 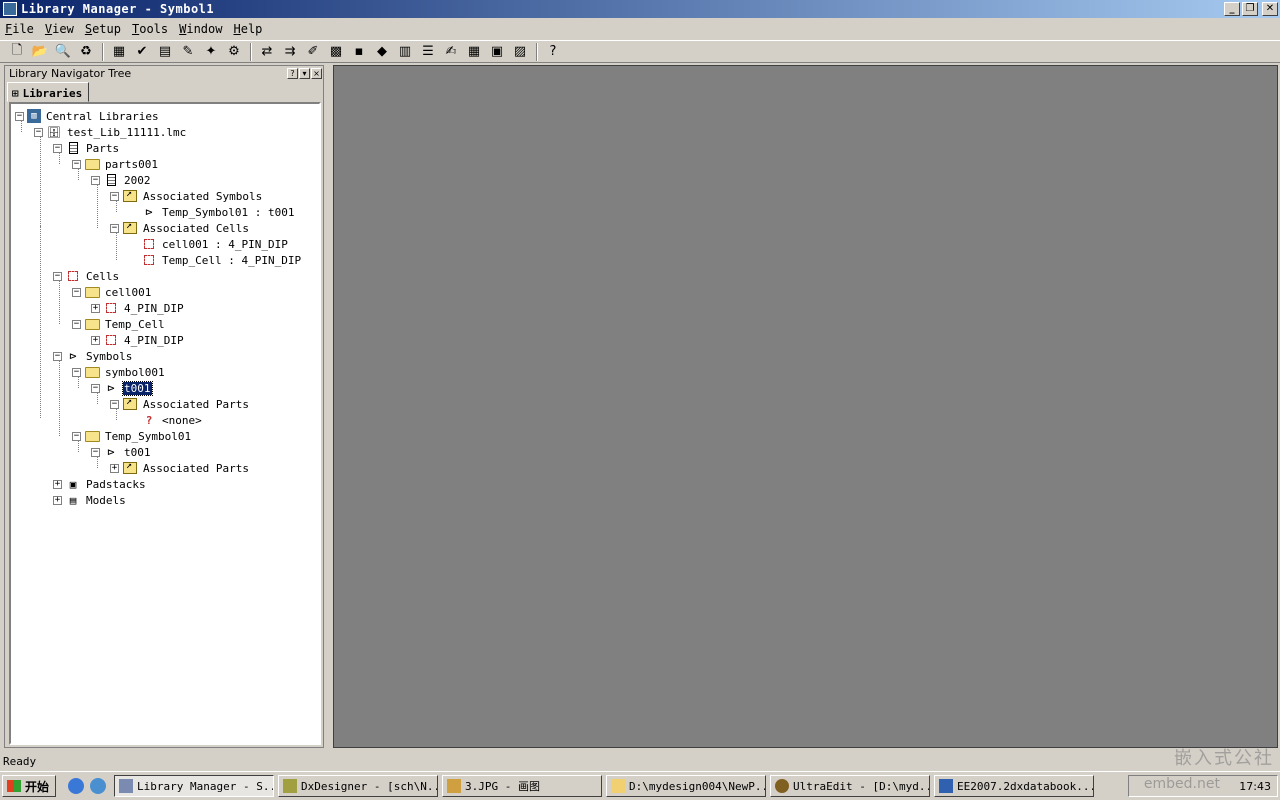 What do you see at coordinates (215, 260) in the screenshot?
I see `tree-node-temp-cell-ref: Temp_Cell : 4_PIN_DIP` at bounding box center [215, 260].